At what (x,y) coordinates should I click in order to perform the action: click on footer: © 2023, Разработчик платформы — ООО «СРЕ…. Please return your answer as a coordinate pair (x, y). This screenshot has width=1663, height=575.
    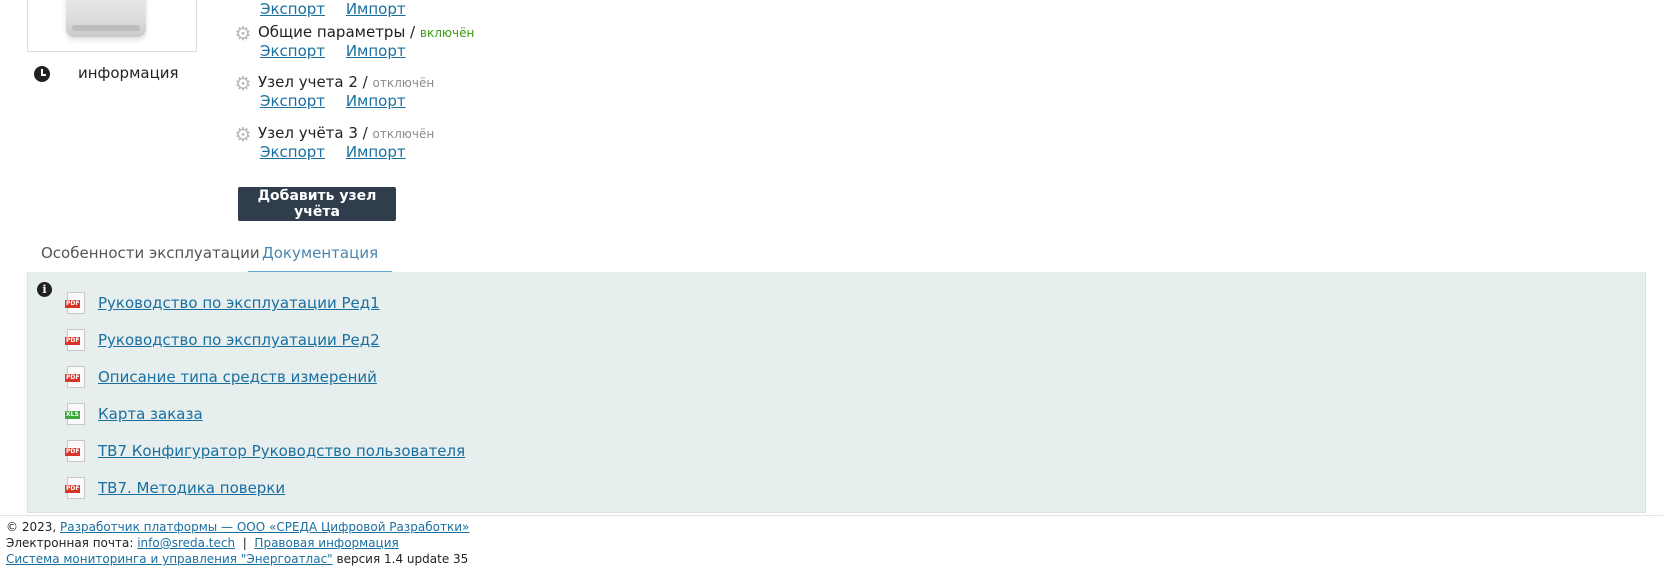
    Looking at the image, I should click on (237, 543).